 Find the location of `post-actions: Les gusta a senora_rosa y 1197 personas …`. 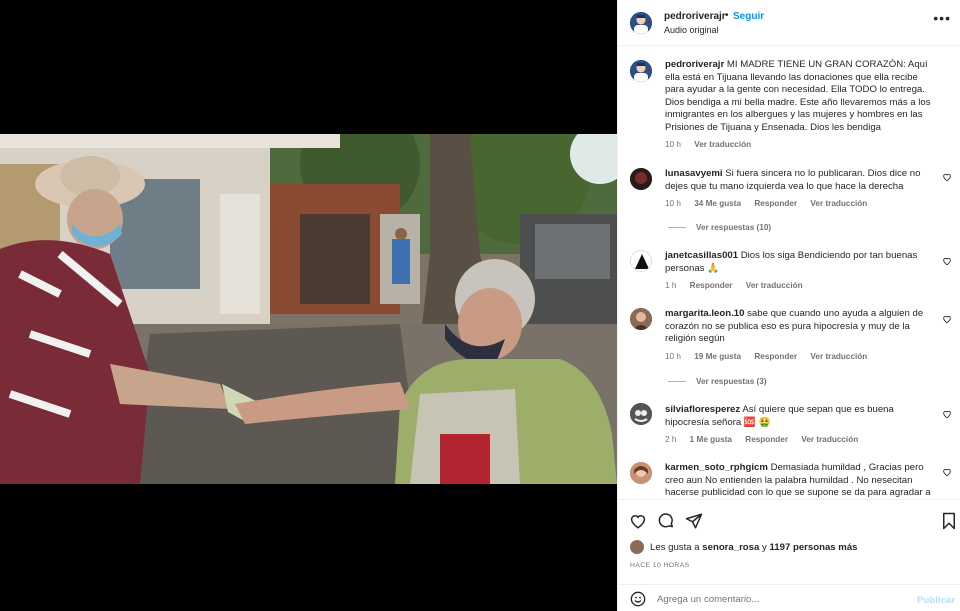

post-actions: Les gusta a senora_rosa y 1197 personas … is located at coordinates (789, 541).